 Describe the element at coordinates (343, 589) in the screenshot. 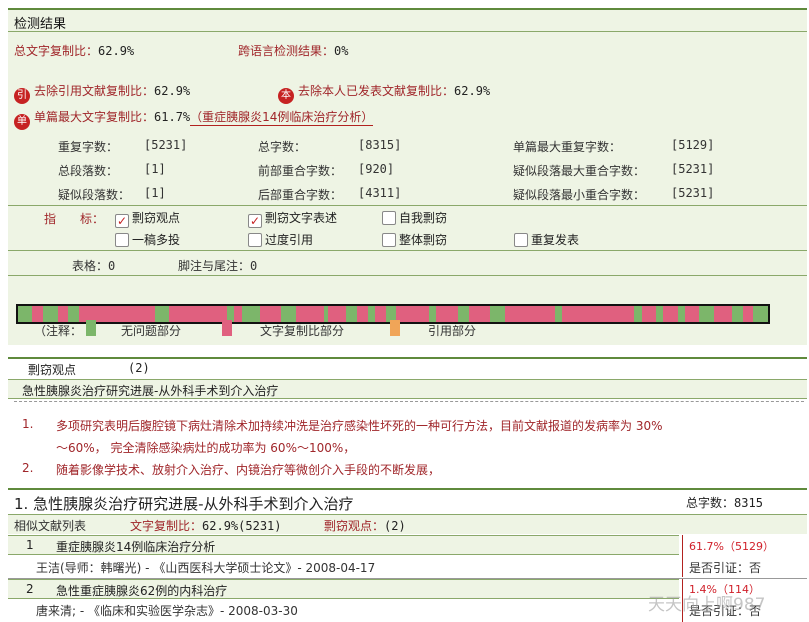

I see `similar-doc-row: 2 急性重症胰腺炎62例的内科治疗` at that location.